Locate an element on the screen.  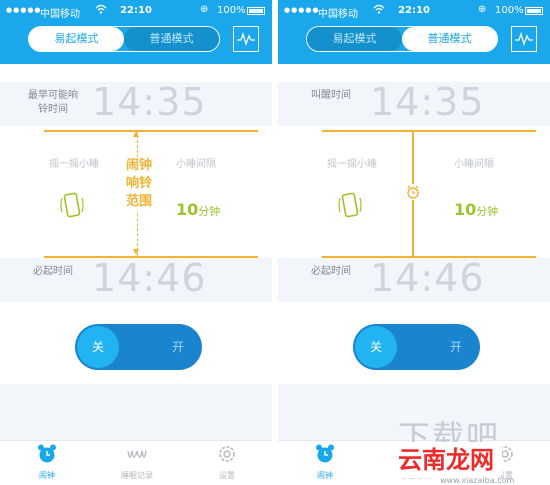
site-watermark: 下载吧 云南龙网 www.xiazaiba.com is located at coordinates (465, 448).